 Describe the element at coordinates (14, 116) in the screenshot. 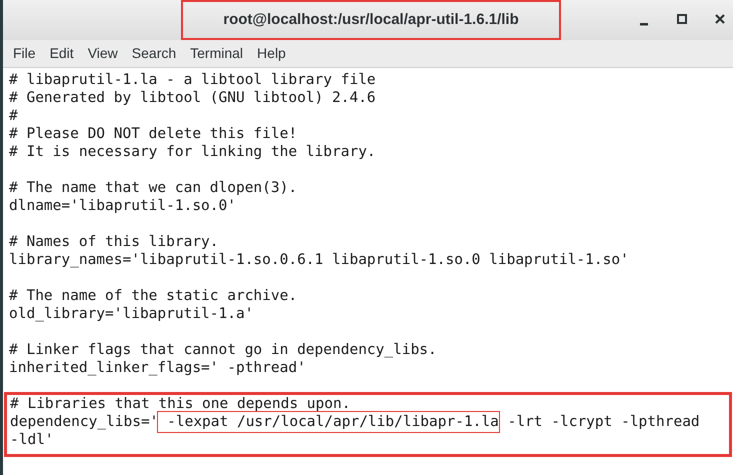

I see `terminal-line: #` at that location.